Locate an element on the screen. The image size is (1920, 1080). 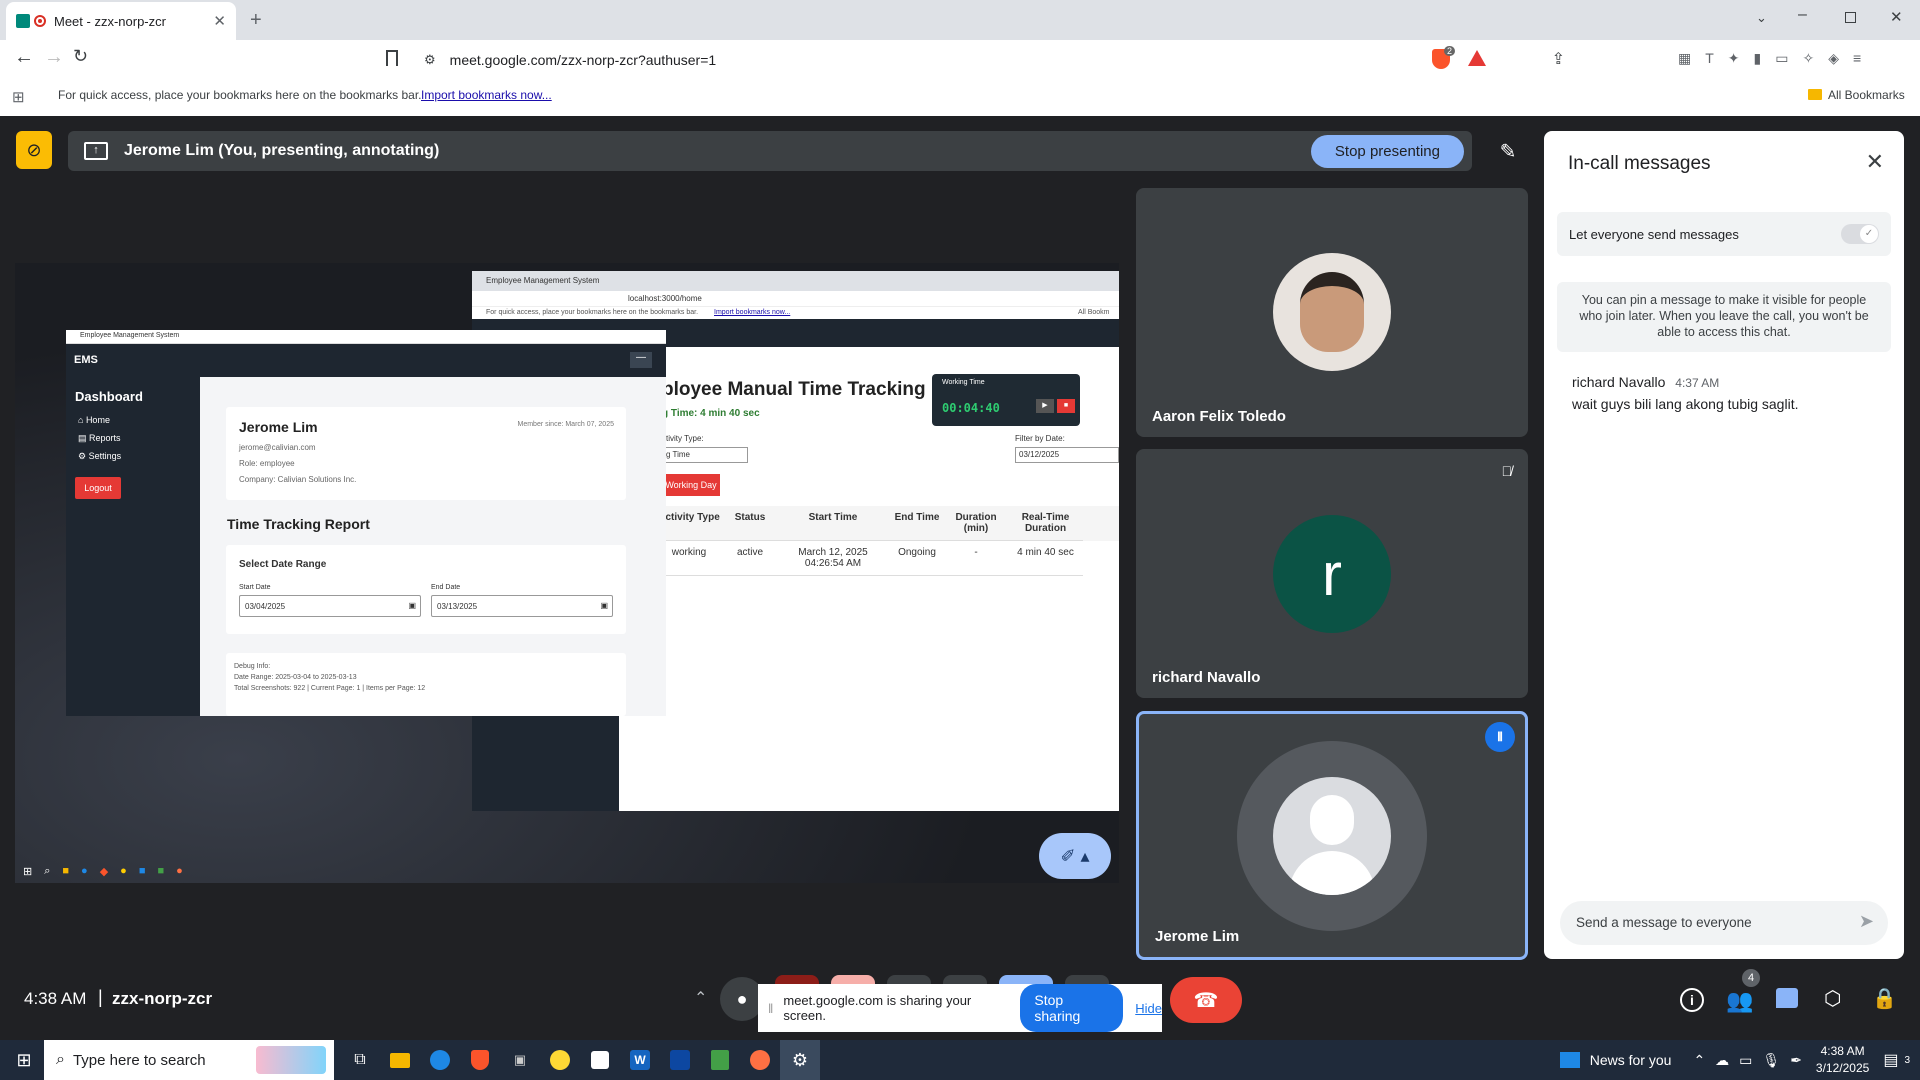
nav-reports: ▤ Reports is located at coordinates (99, 438).